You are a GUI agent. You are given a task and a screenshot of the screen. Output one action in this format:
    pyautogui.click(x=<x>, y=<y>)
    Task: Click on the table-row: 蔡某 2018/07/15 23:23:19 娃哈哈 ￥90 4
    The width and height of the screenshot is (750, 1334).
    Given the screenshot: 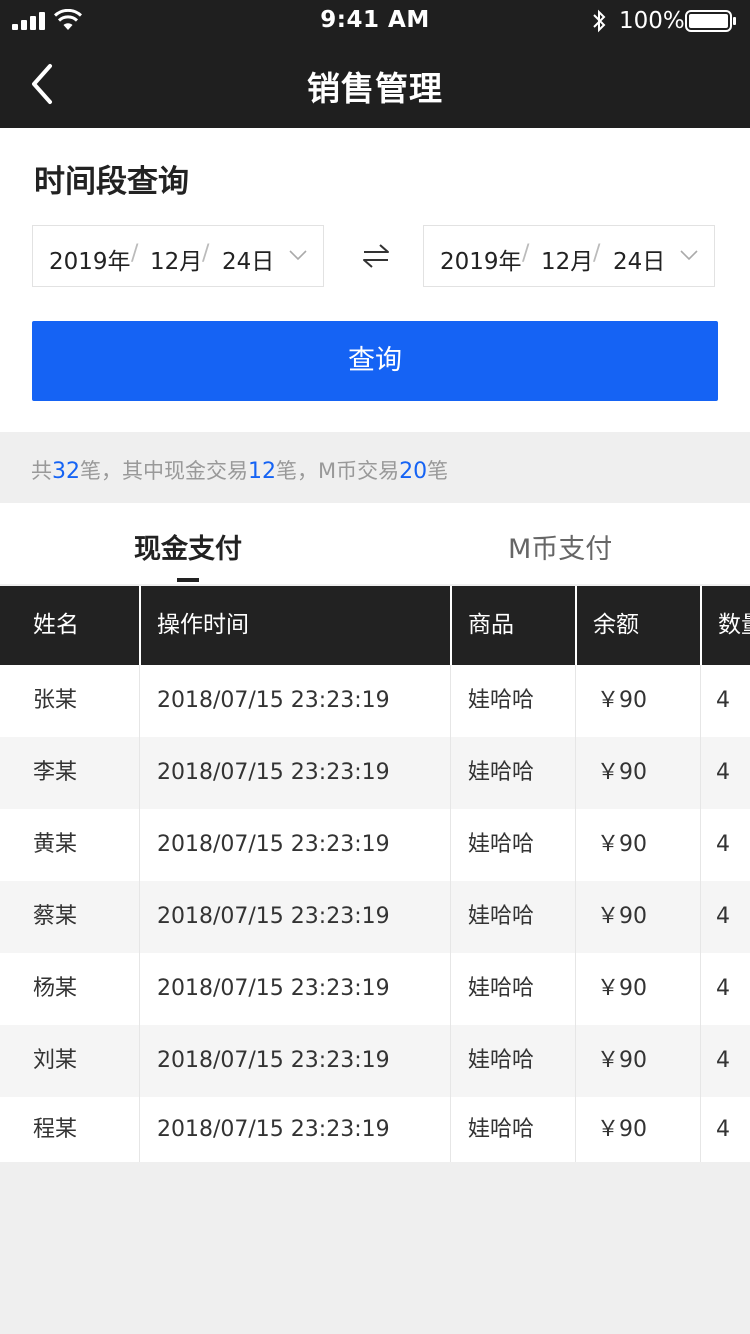 What is the action you would take?
    pyautogui.click(x=375, y=917)
    